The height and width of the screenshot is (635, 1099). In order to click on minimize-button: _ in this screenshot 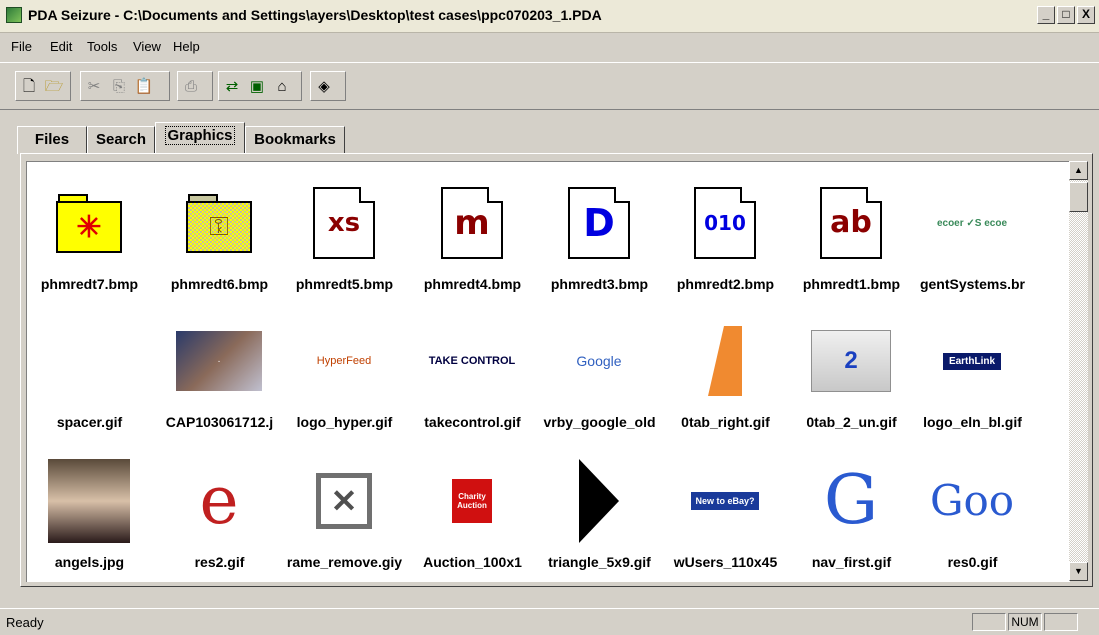, I will do `click(1046, 15)`.